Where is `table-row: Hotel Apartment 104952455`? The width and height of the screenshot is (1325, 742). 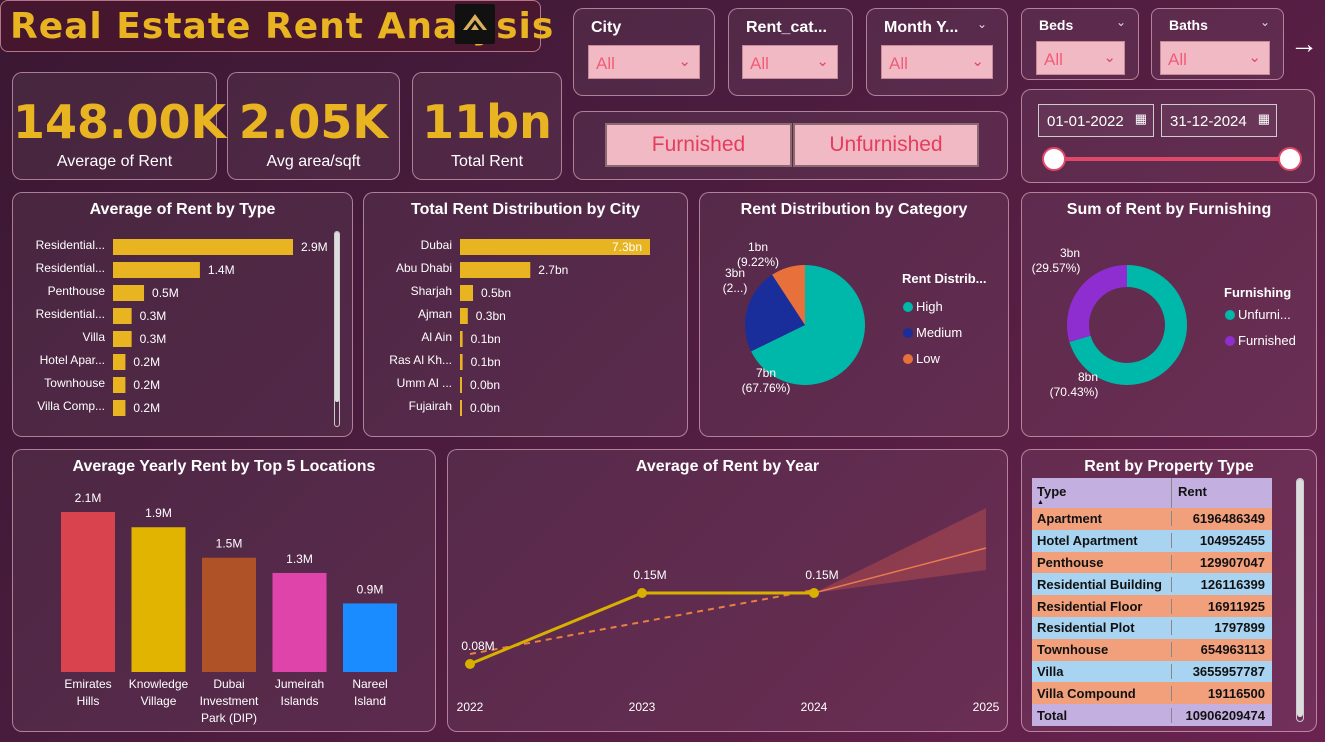 table-row: Hotel Apartment 104952455 is located at coordinates (1152, 540).